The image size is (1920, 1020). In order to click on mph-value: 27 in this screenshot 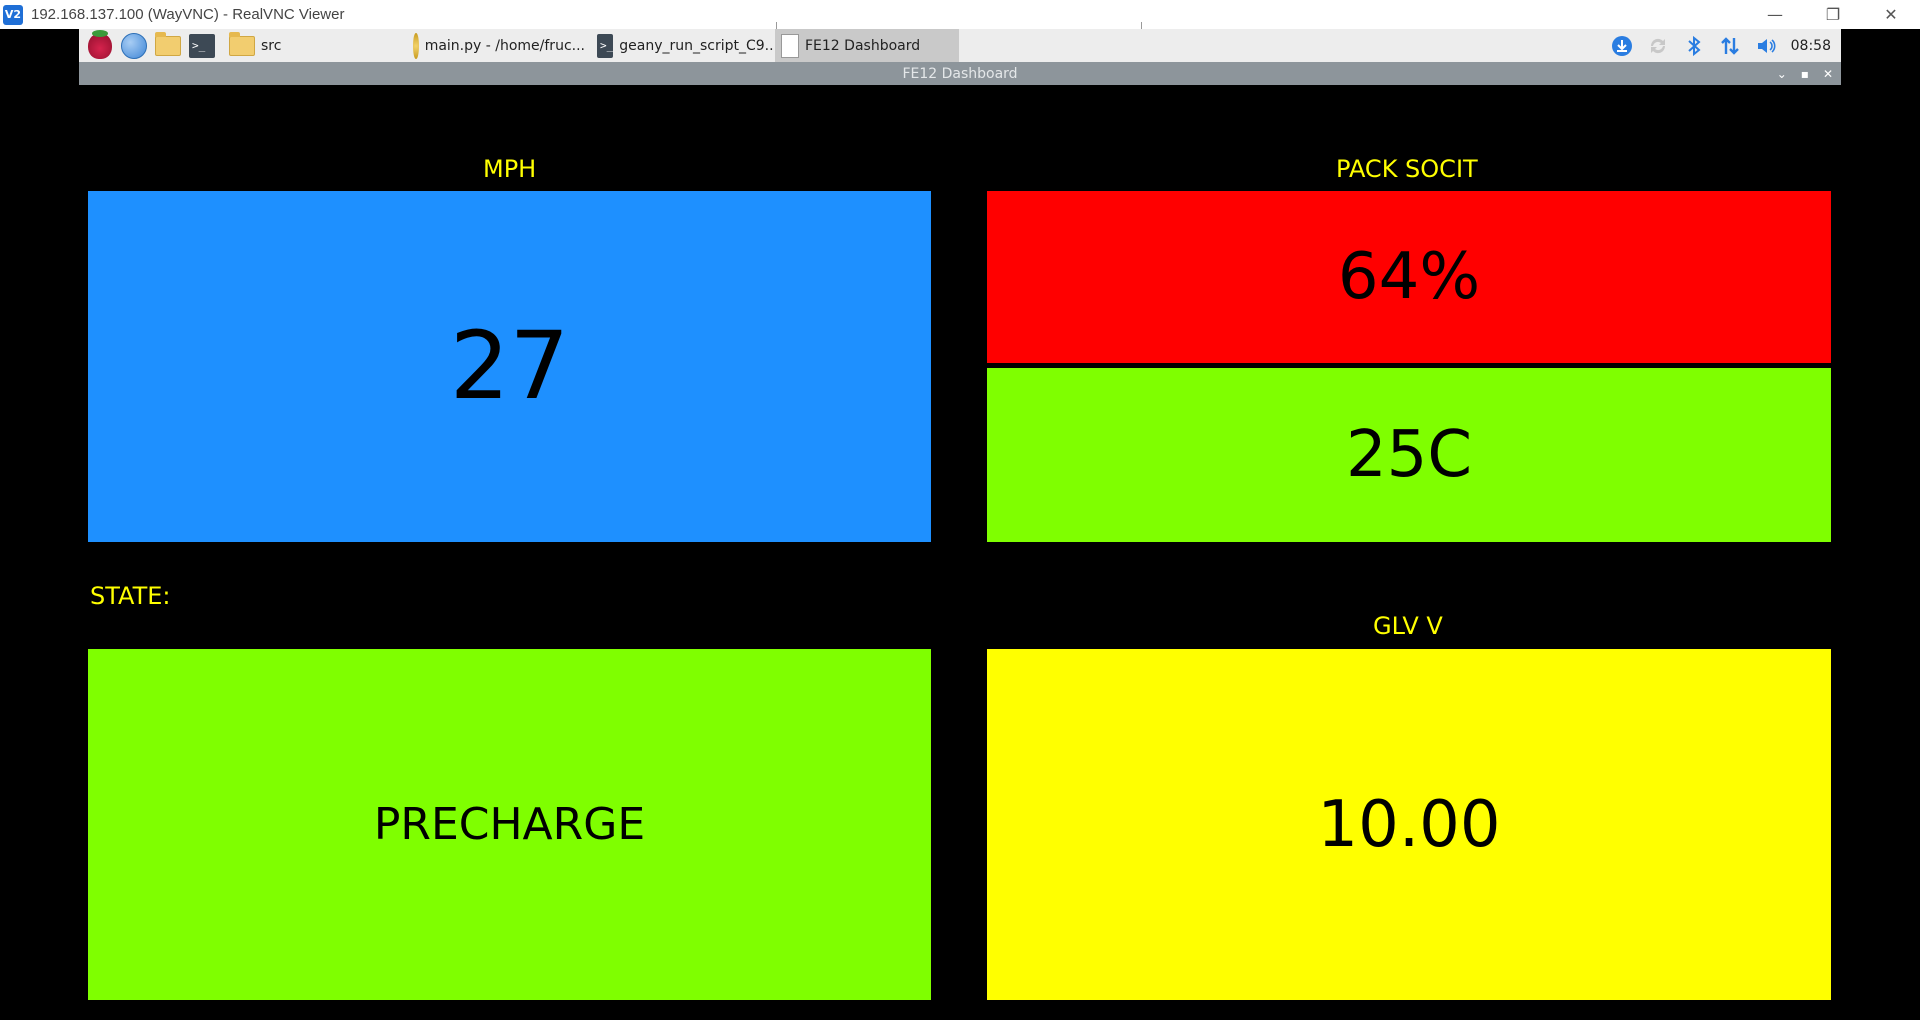, I will do `click(509, 366)`.